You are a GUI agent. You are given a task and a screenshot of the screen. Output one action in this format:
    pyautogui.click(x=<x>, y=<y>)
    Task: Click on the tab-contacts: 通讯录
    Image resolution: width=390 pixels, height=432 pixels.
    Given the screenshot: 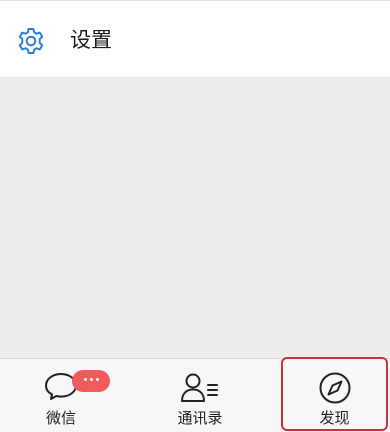 What is the action you would take?
    pyautogui.click(x=200, y=395)
    